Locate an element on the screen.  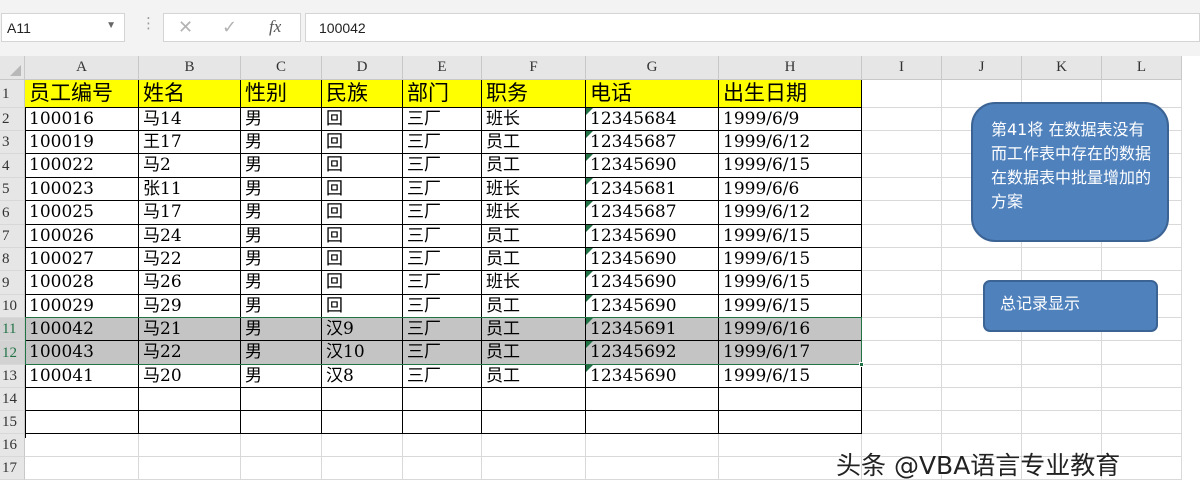
data-cell: 100019 is located at coordinates (82, 142).